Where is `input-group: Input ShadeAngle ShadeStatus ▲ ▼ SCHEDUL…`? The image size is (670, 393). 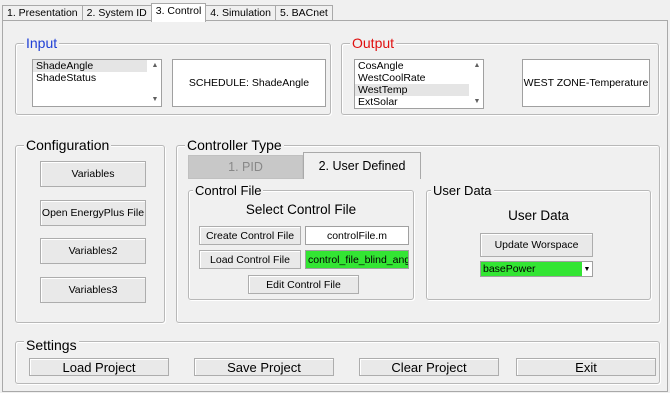
input-group: Input ShadeAngle ShadeStatus ▲ ▼ SCHEDUL… is located at coordinates (173, 74).